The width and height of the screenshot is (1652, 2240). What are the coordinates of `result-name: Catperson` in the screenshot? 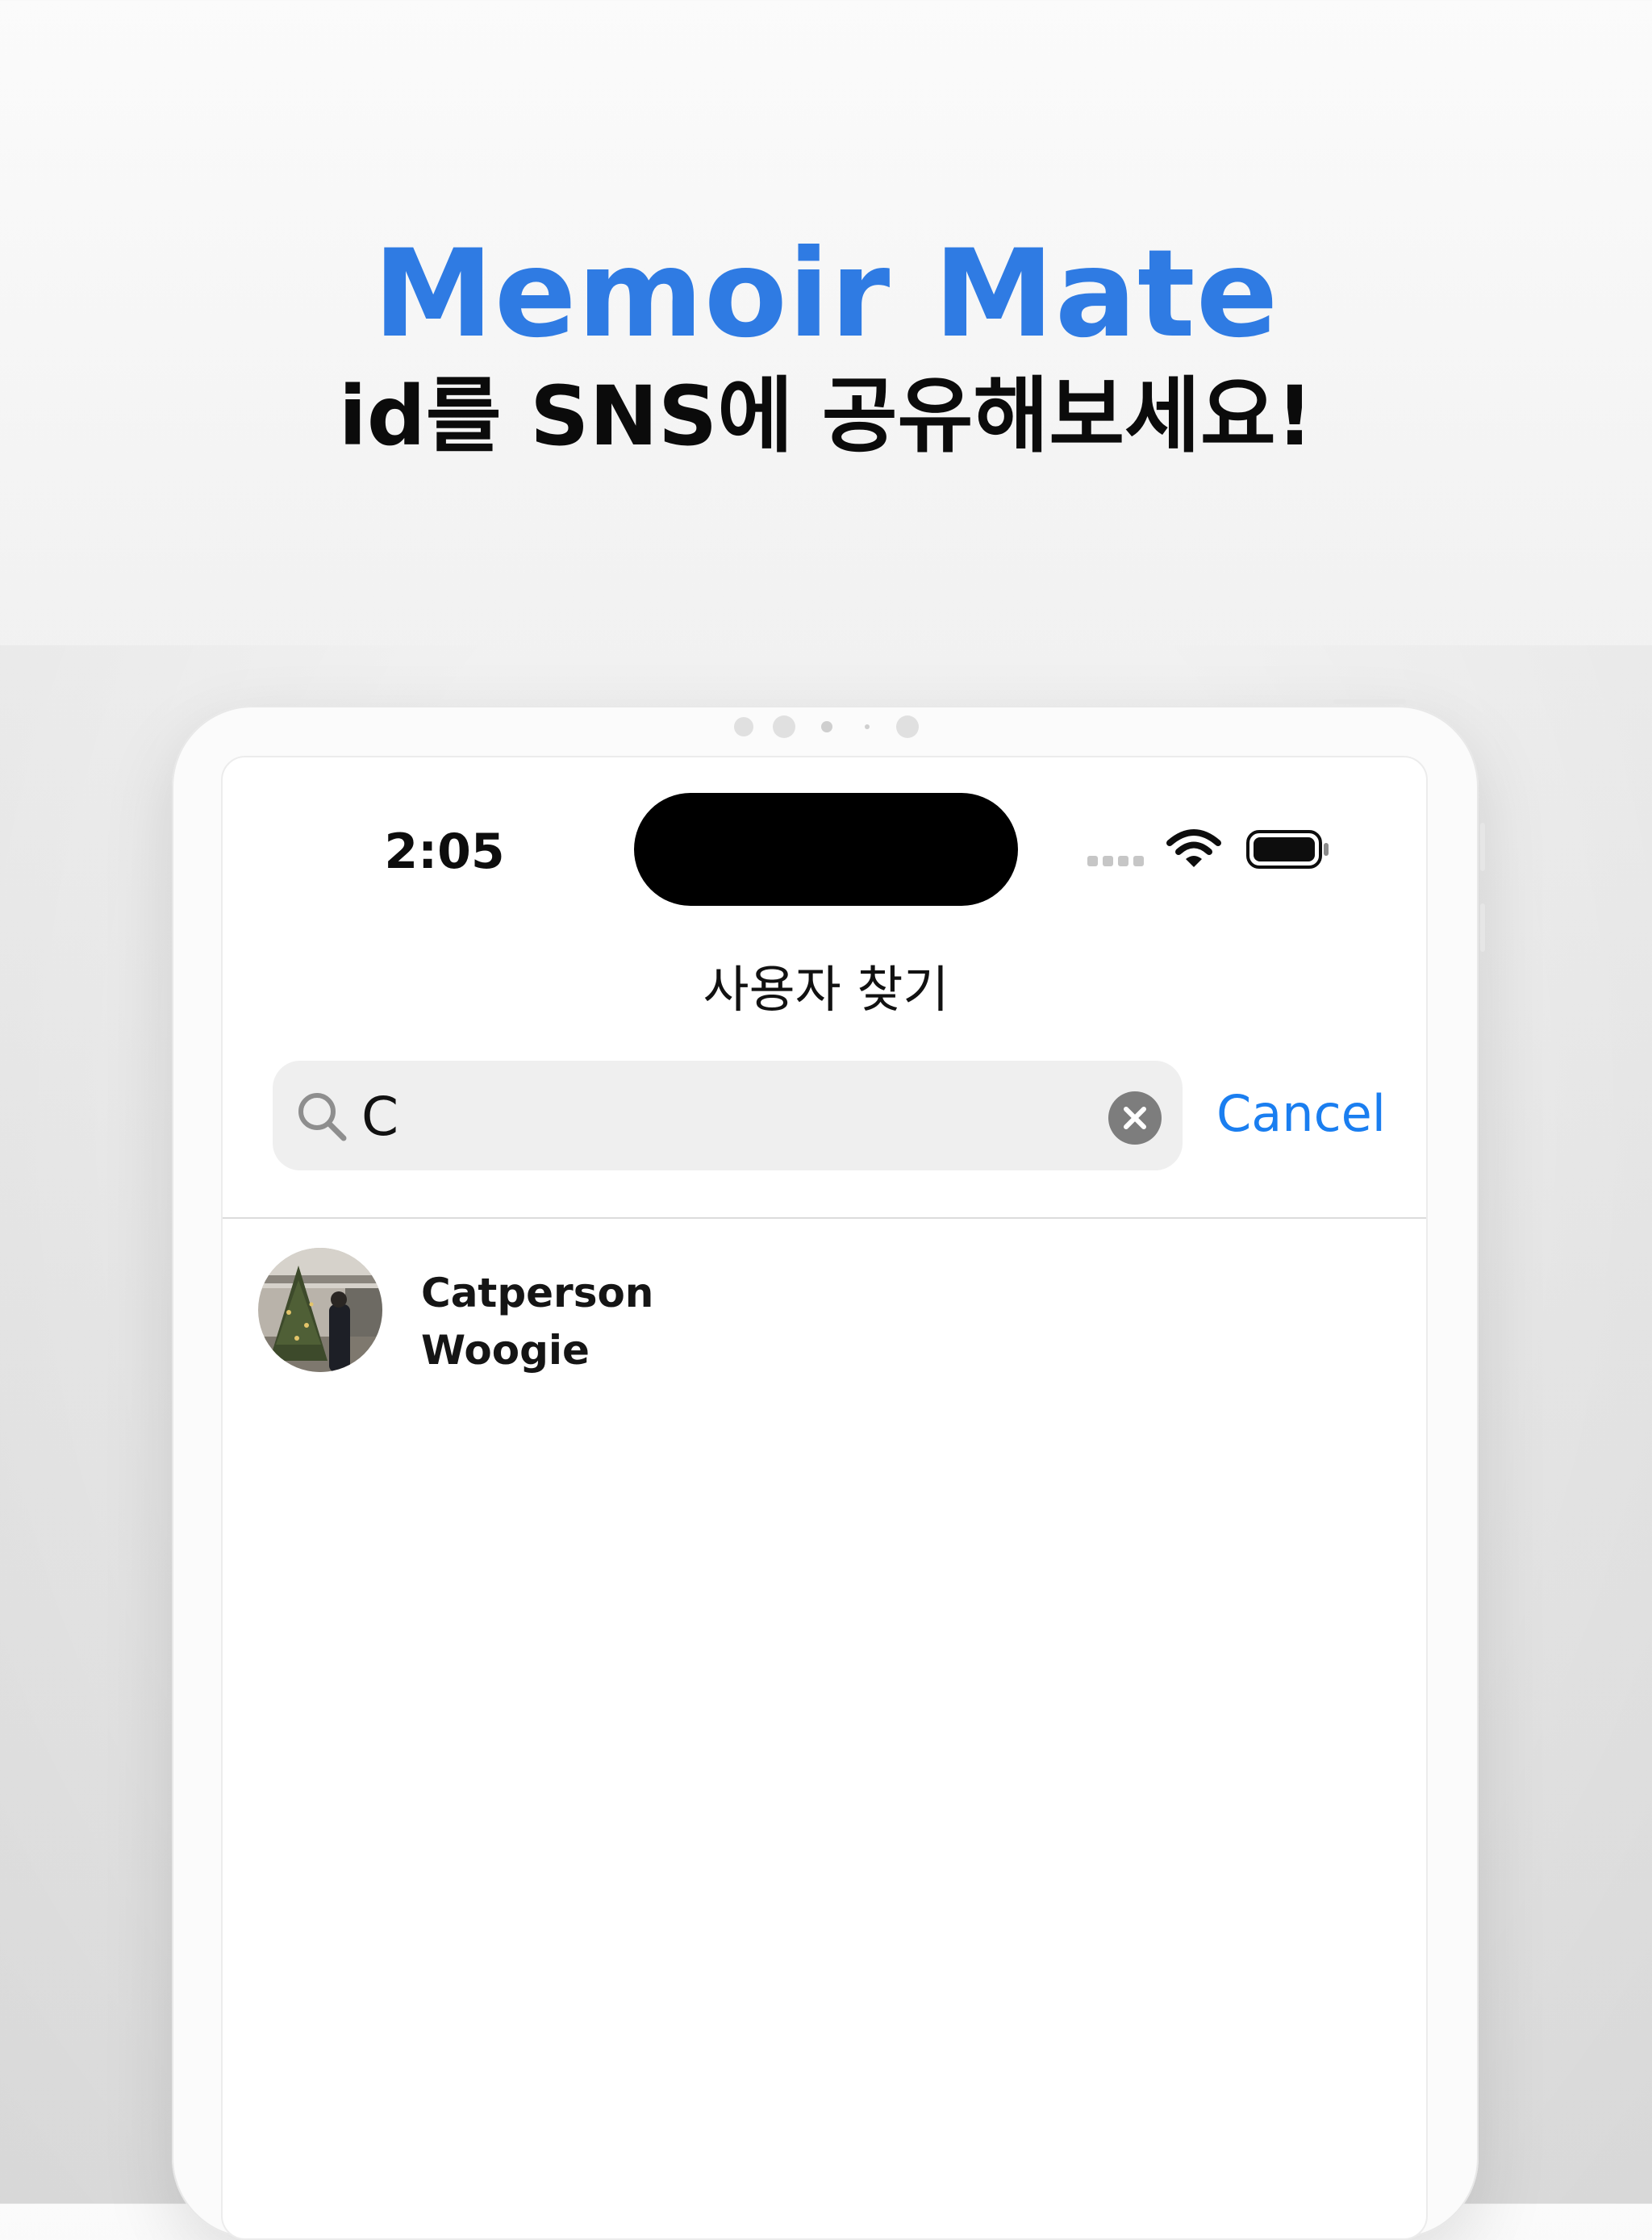 It's located at (538, 1293).